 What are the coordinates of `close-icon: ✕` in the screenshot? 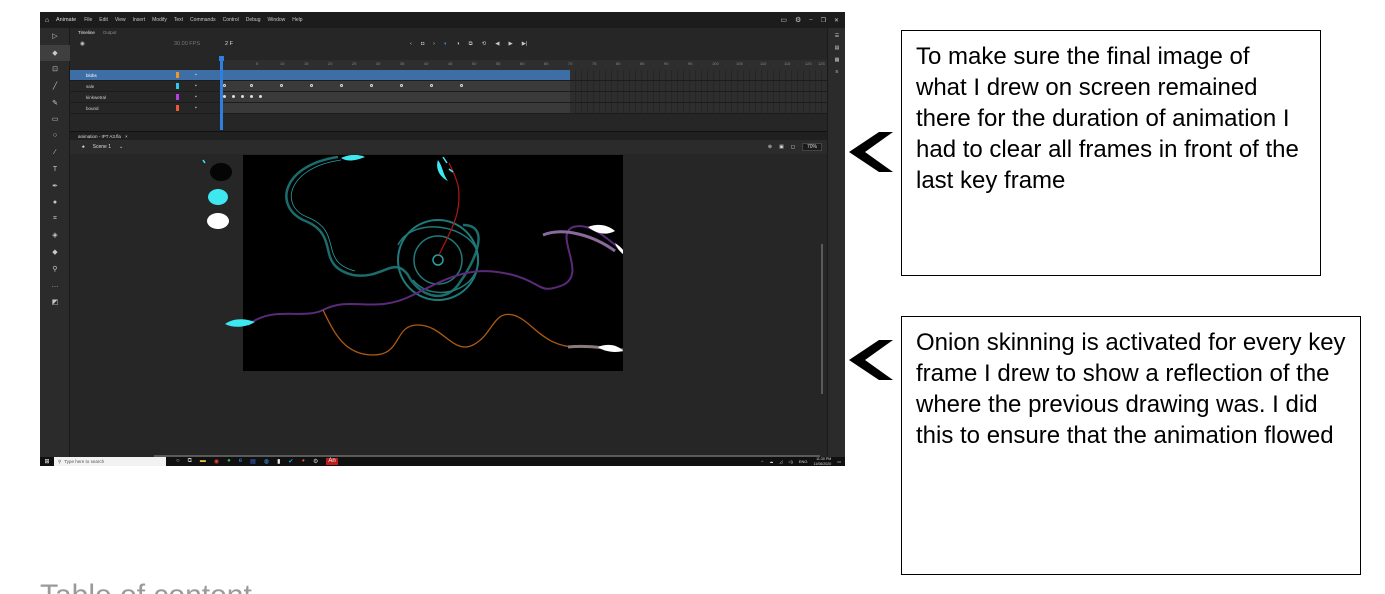 It's located at (836, 20).